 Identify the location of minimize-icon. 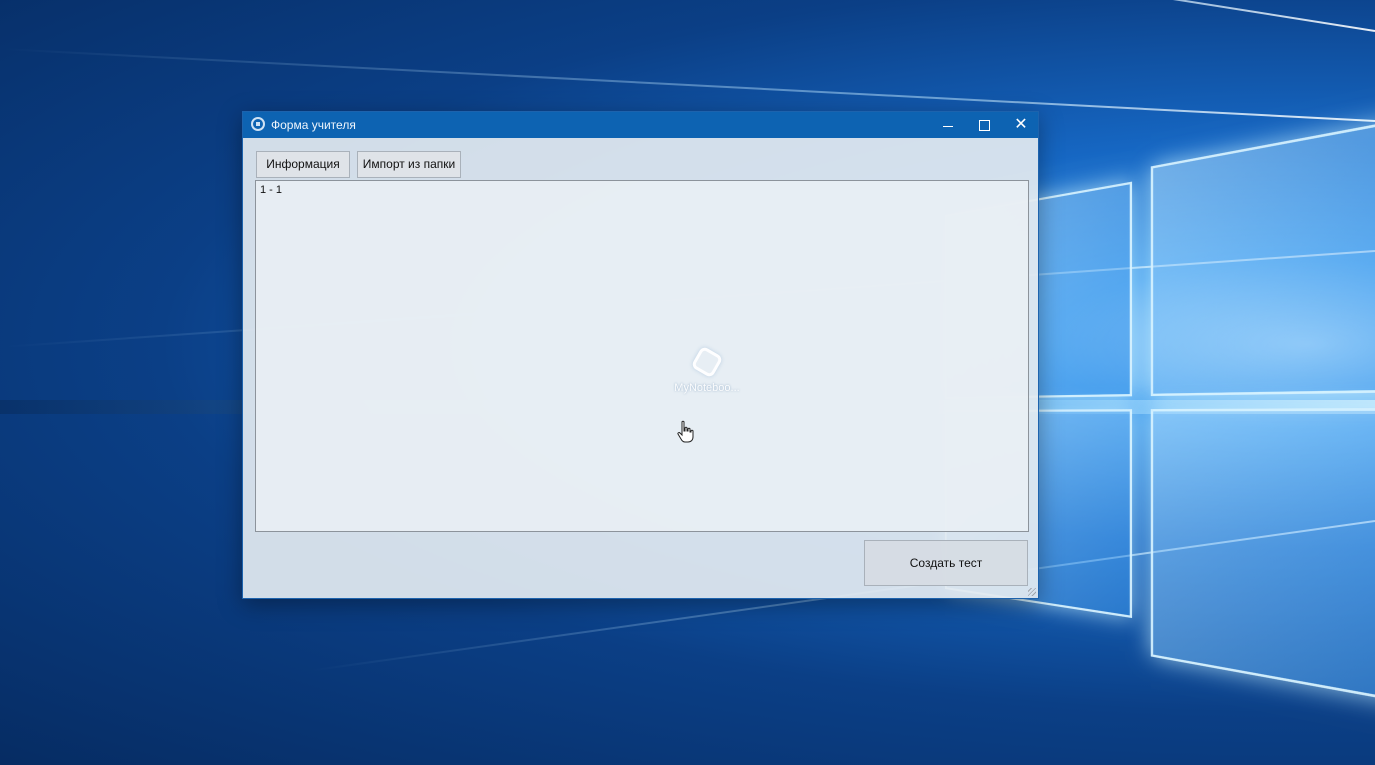
(948, 126).